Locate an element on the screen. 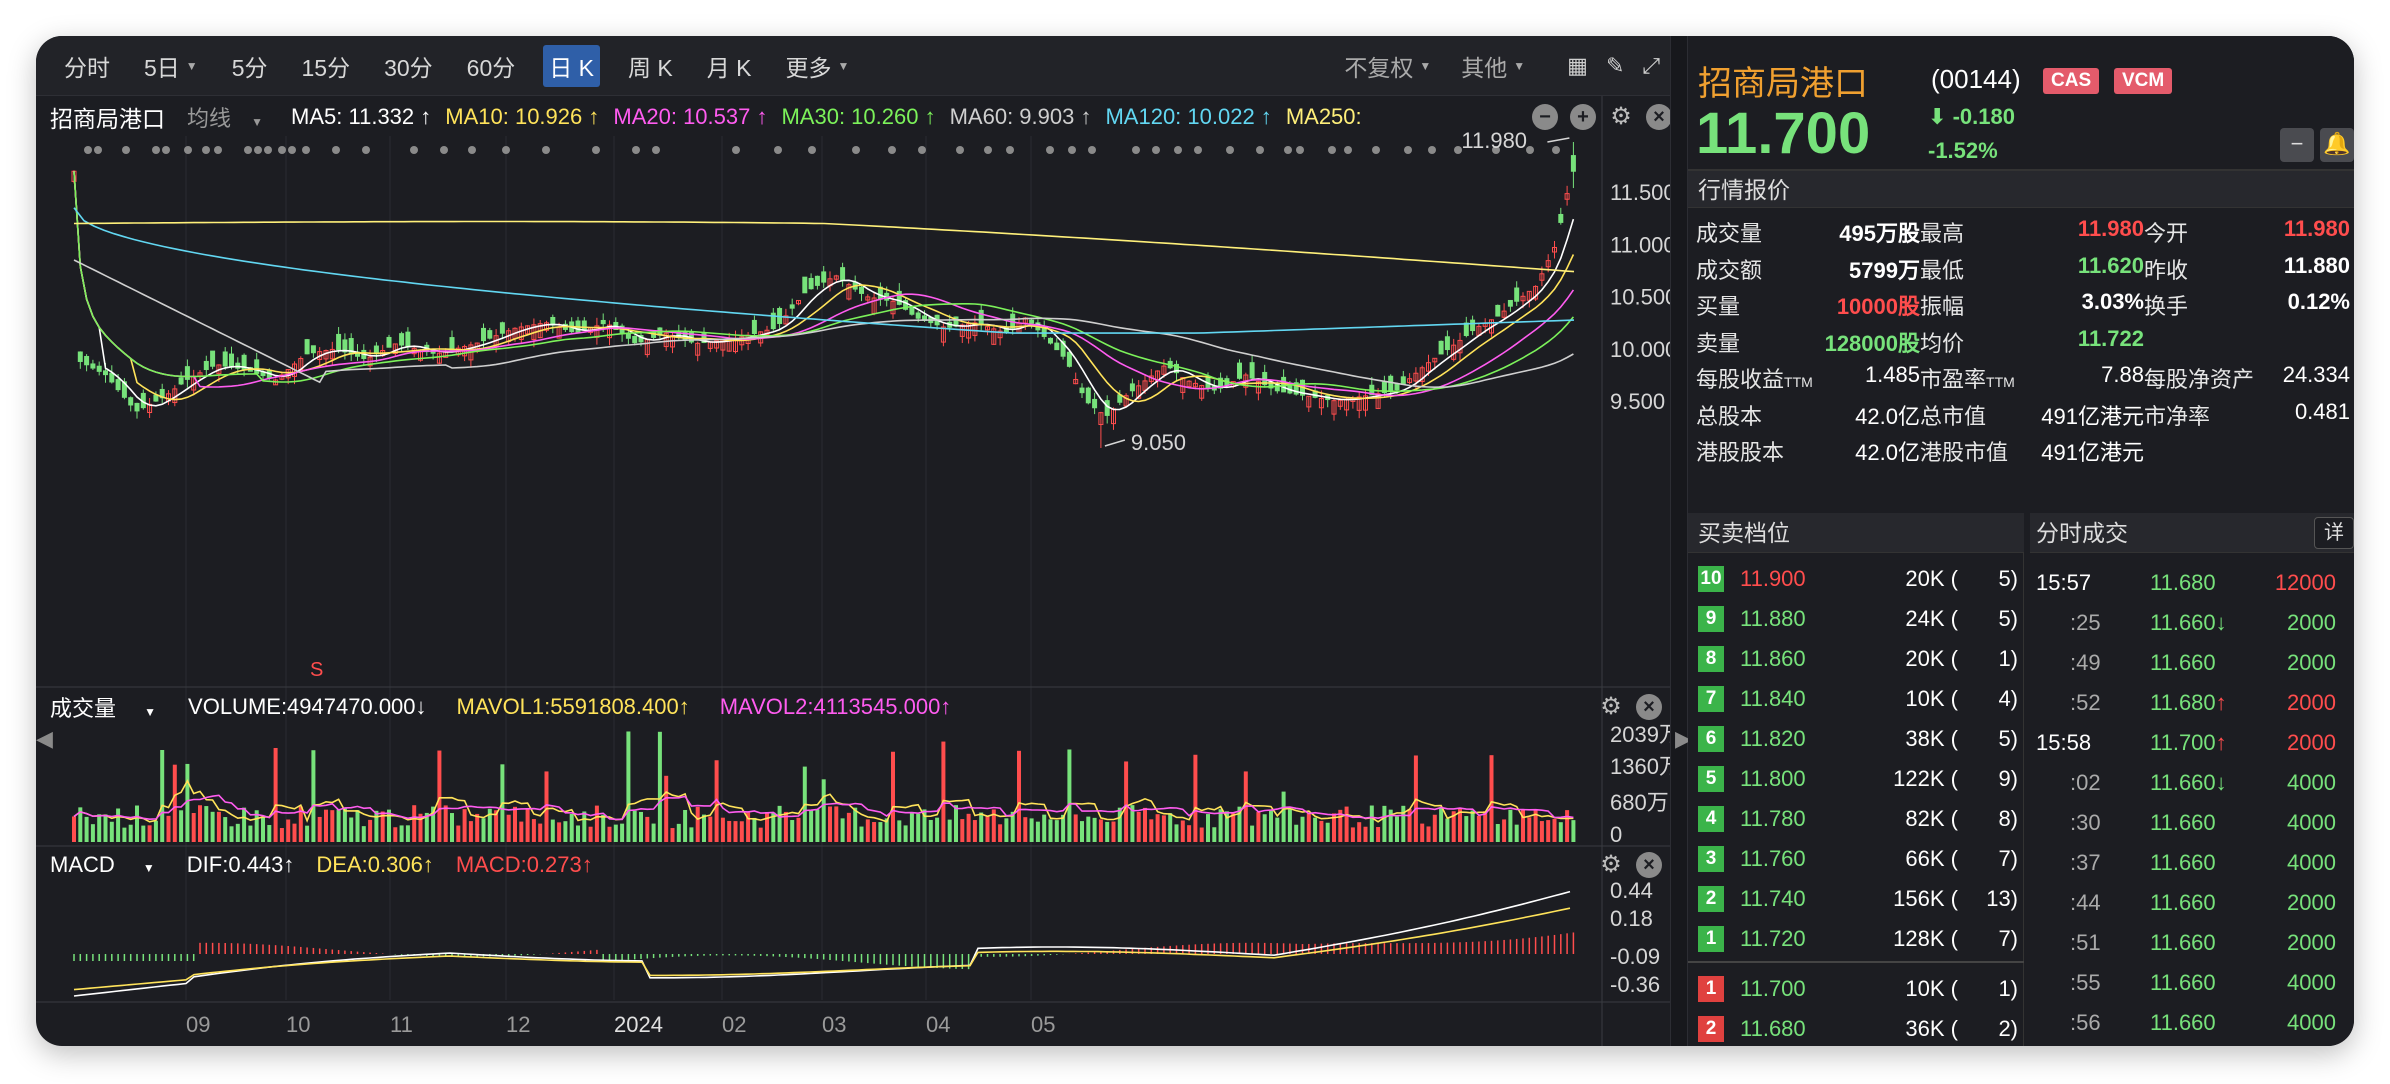 The image size is (2390, 1084). quote-label: 总股本 is located at coordinates (1729, 416).